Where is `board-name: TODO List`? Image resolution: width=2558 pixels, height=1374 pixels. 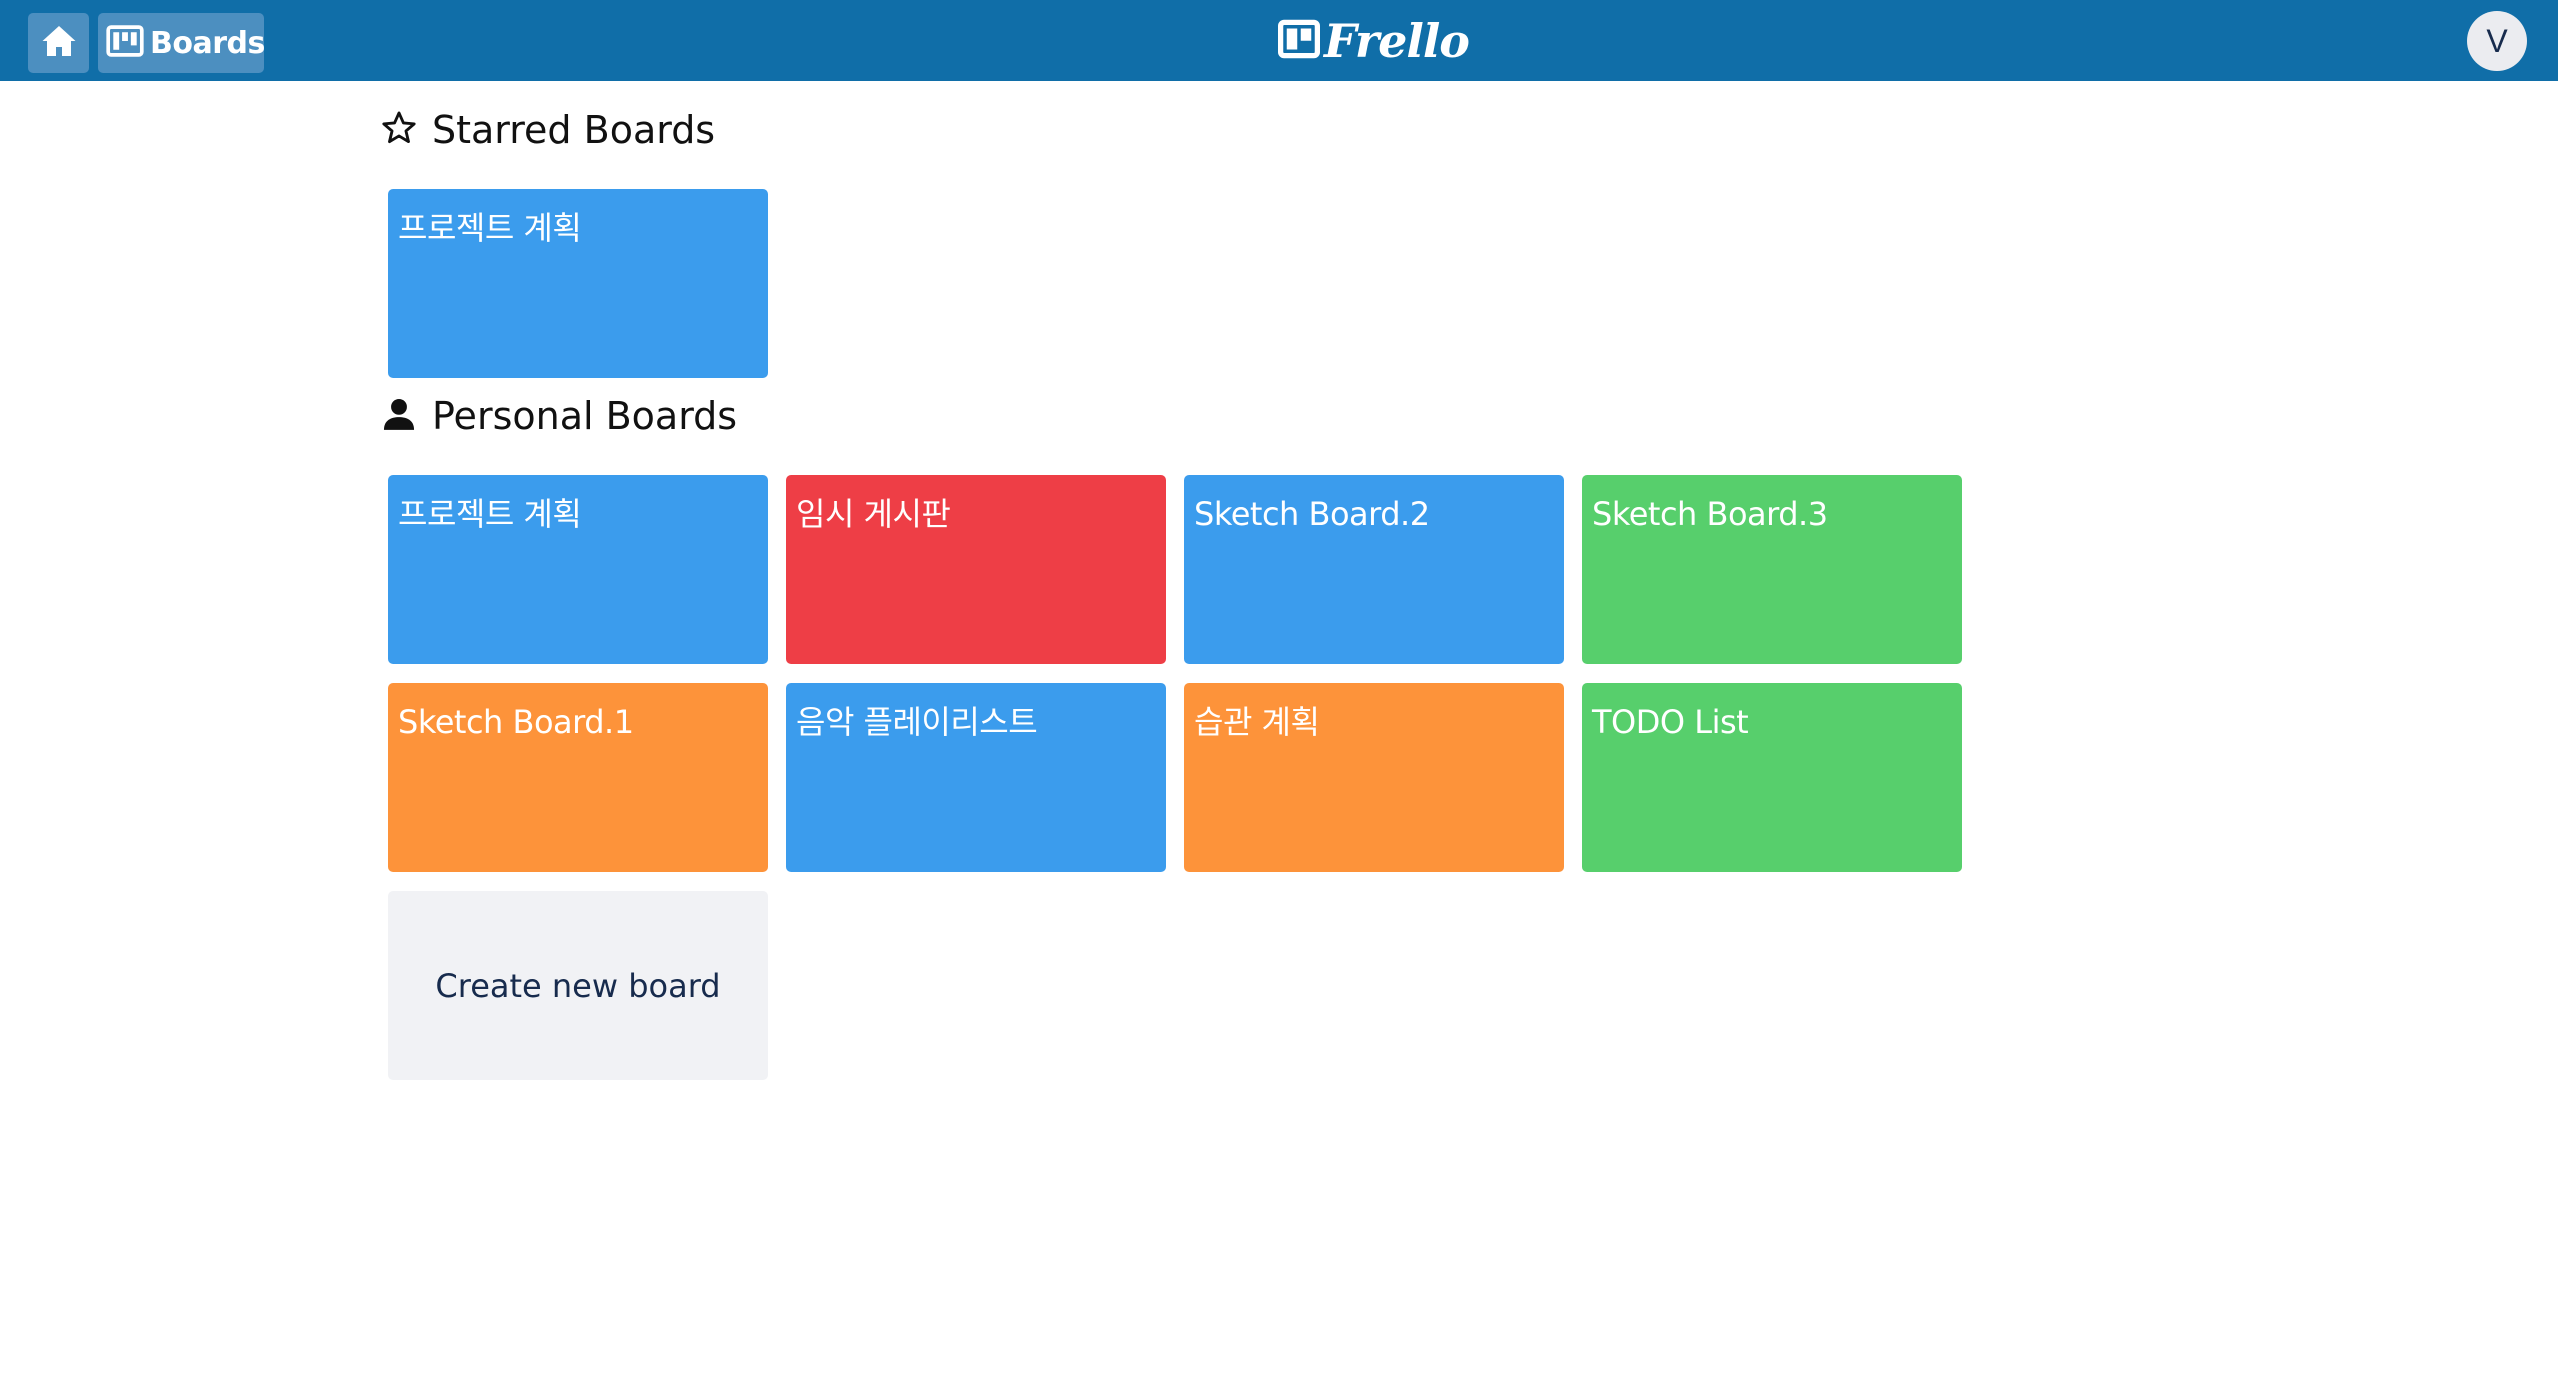
board-name: TODO List is located at coordinates (1670, 722).